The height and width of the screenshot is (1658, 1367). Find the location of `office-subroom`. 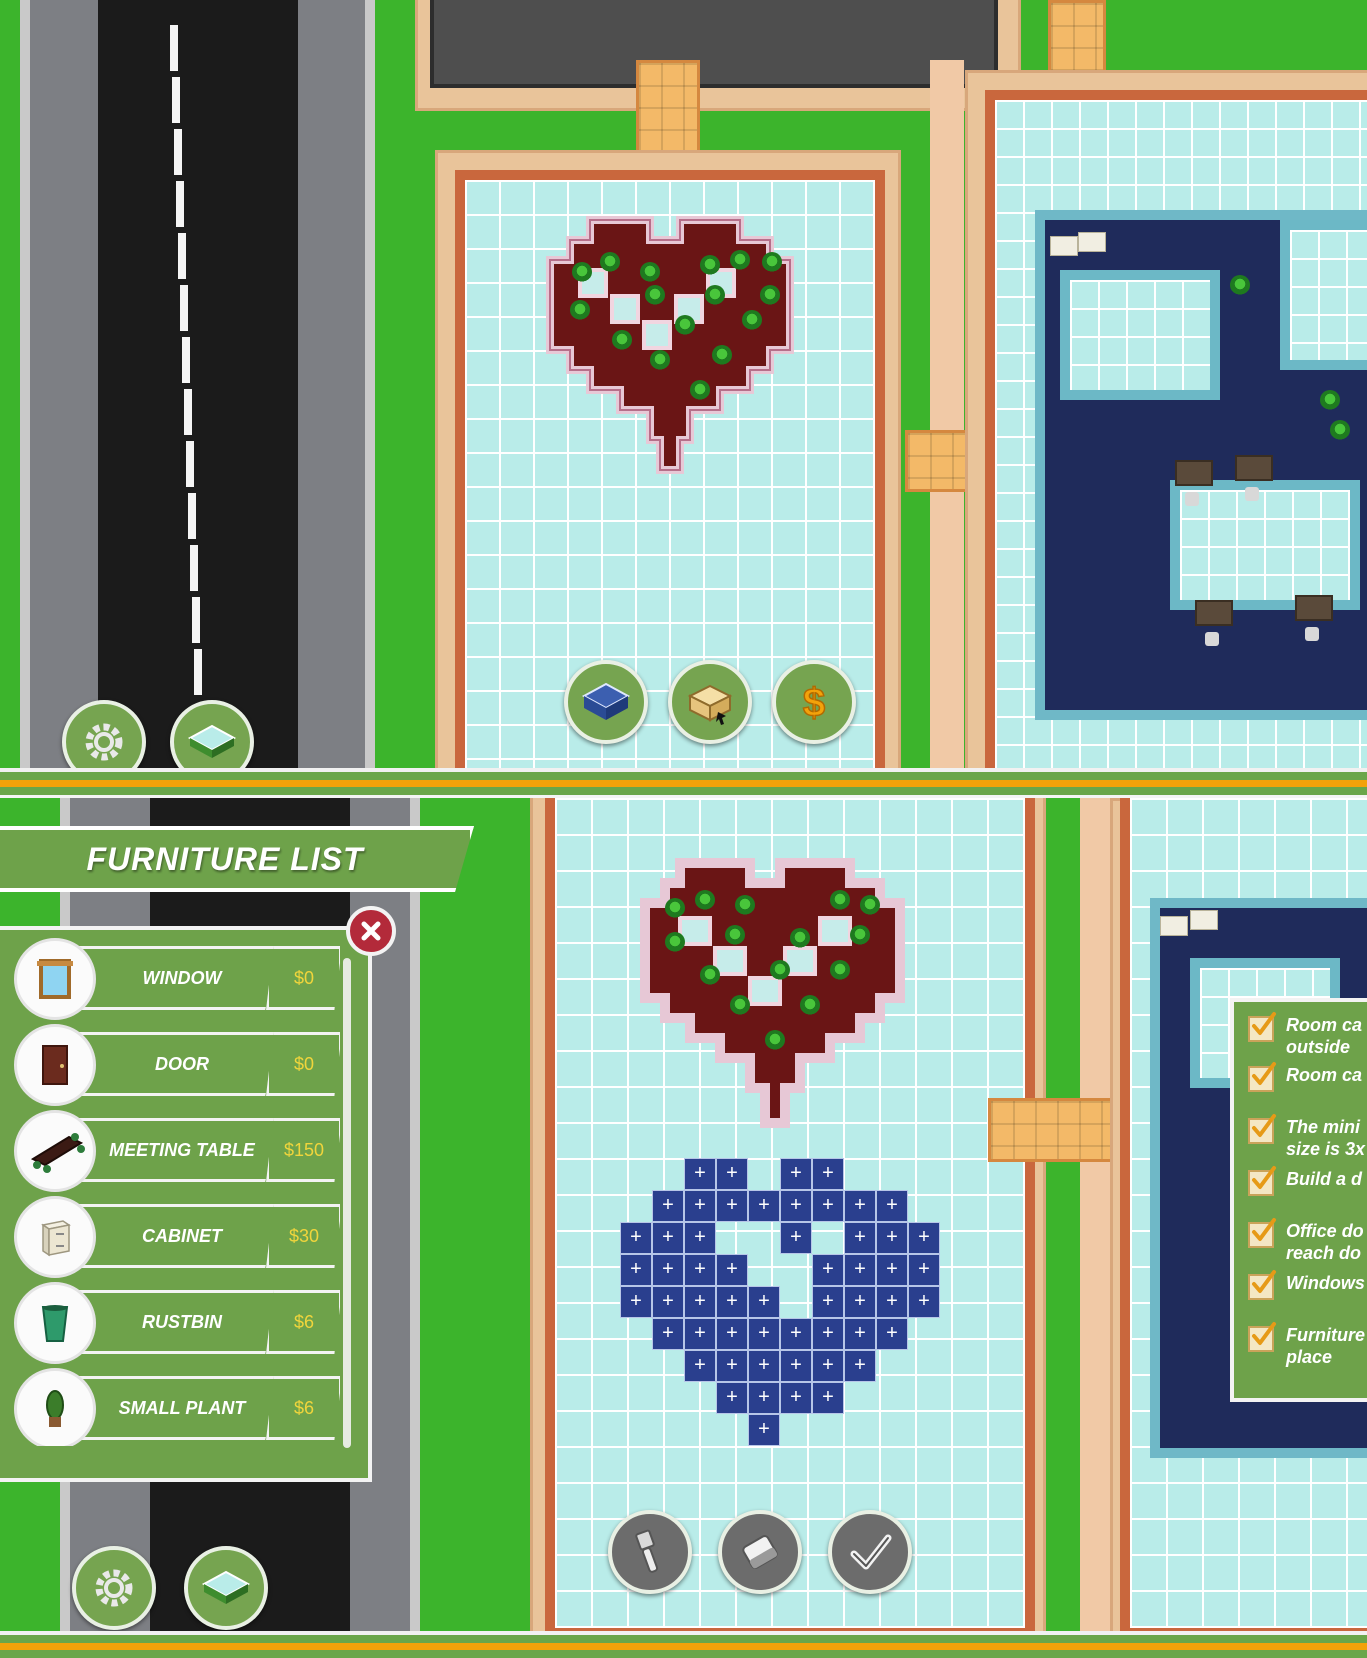

office-subroom is located at coordinates (1140, 335).